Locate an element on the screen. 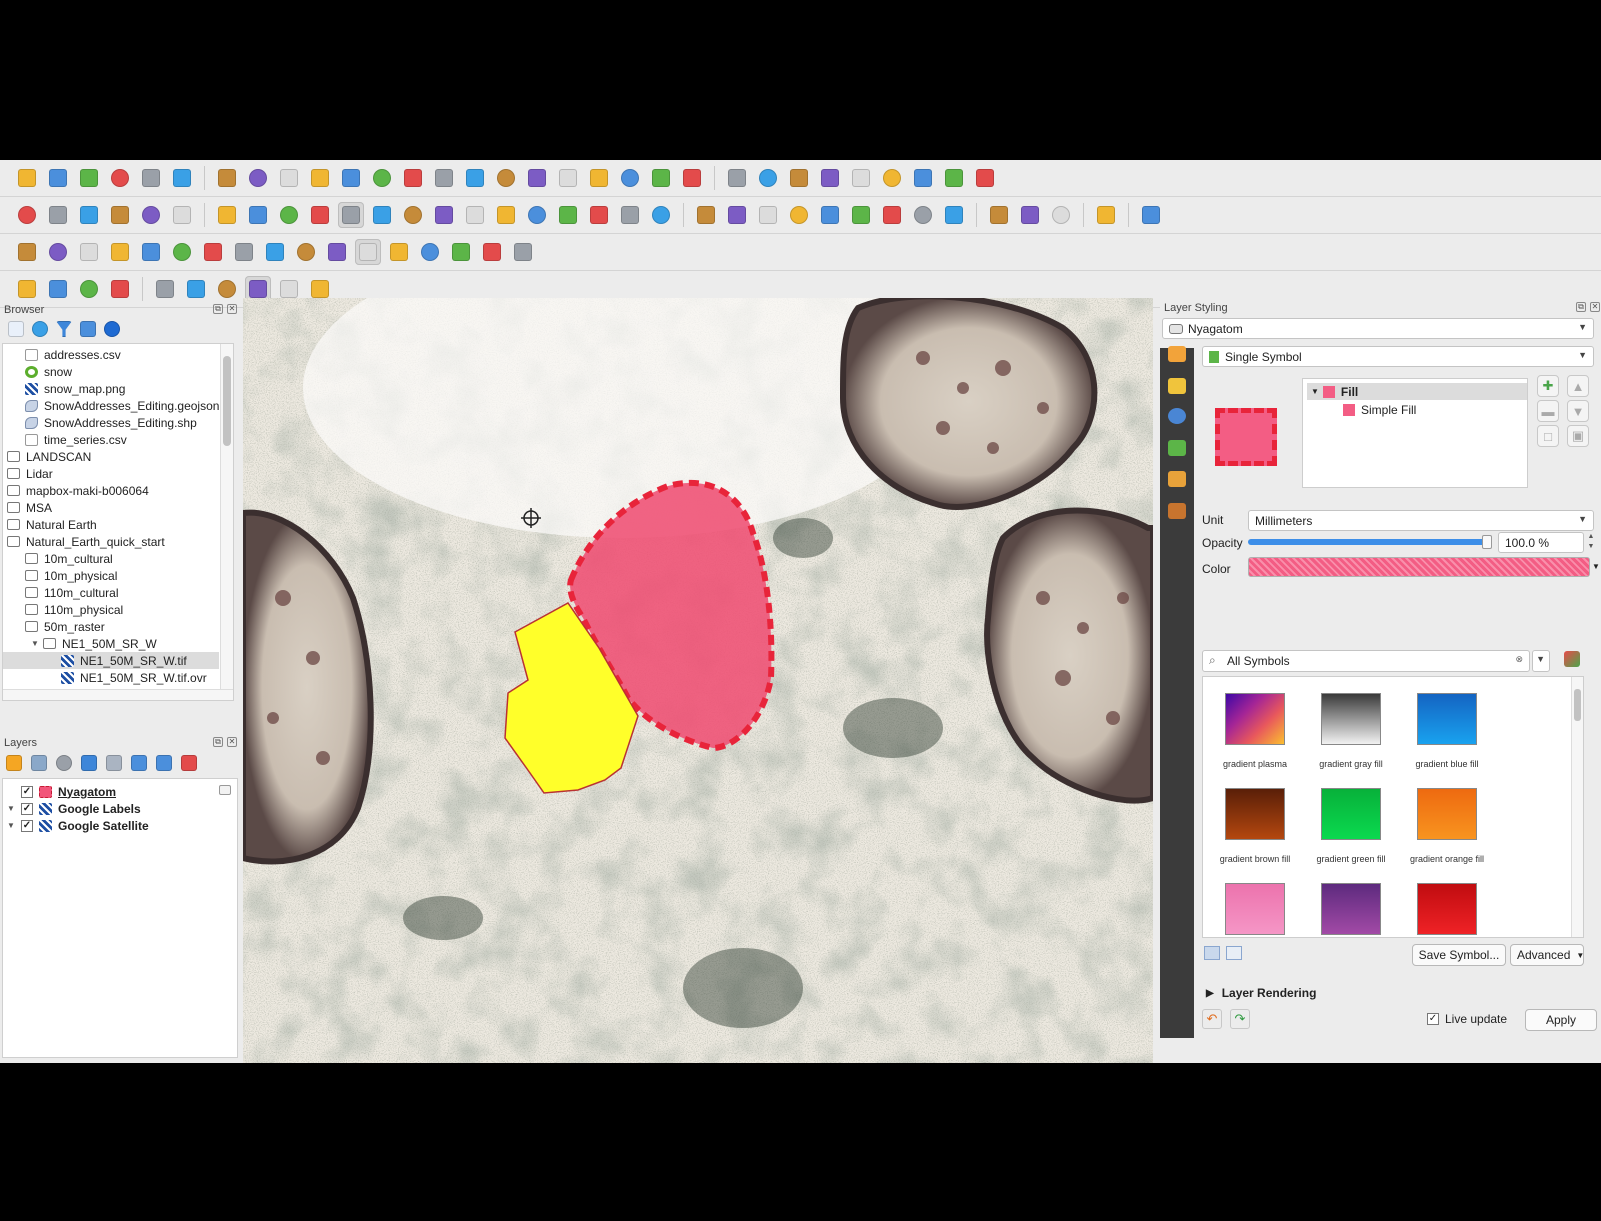 The image size is (1601, 1221). delete-ring-icon is located at coordinates (182, 252).